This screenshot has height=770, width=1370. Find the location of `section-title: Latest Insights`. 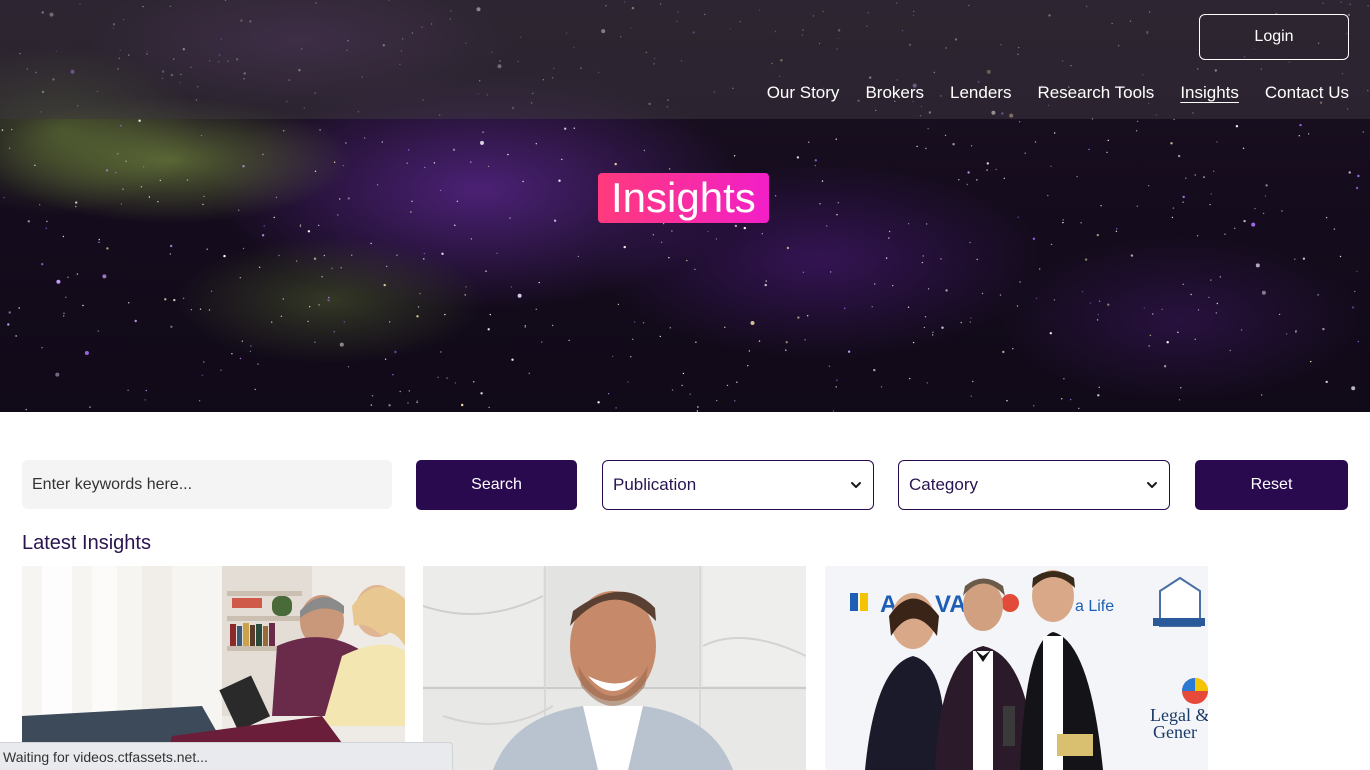

section-title: Latest Insights is located at coordinates (86, 543).